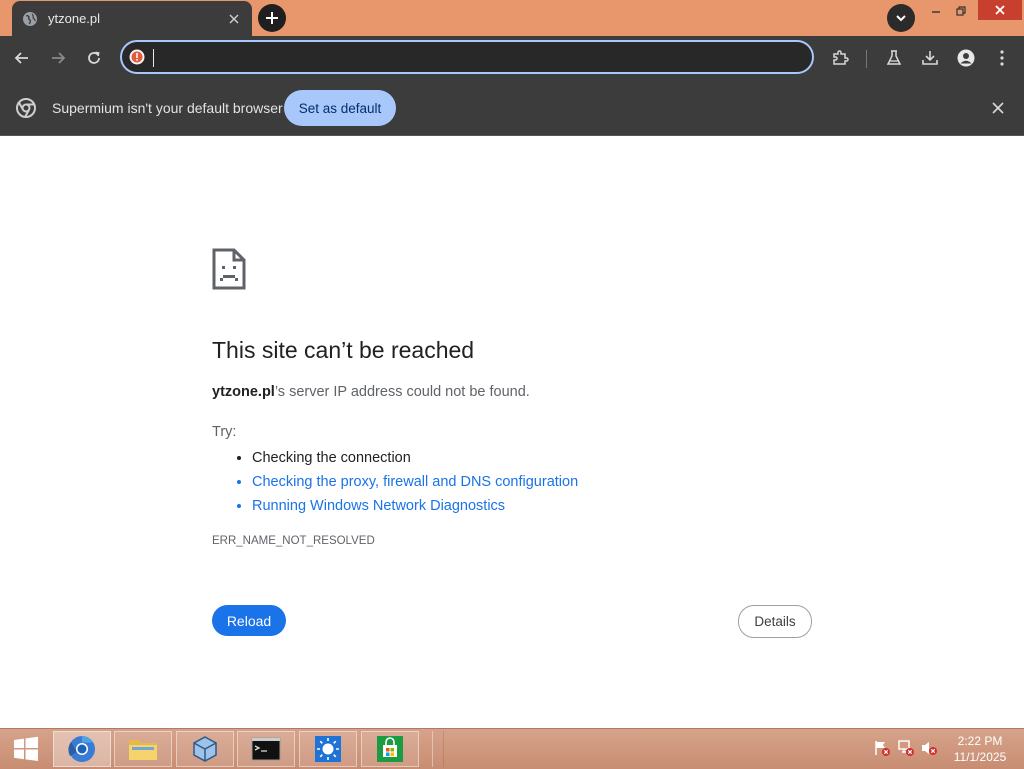 The height and width of the screenshot is (769, 1024). Describe the element at coordinates (234, 19) in the screenshot. I see `tab-close-icon` at that location.